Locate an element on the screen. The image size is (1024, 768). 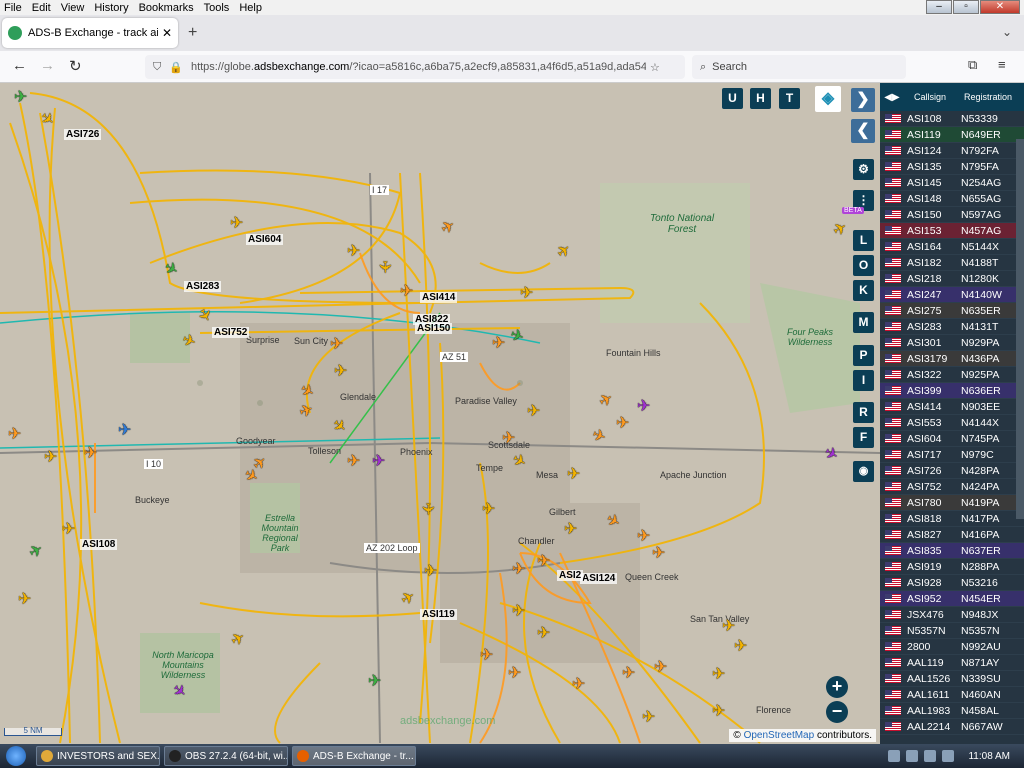
aircraft-row: ASI414 N903EE is located at coordinates (952, 407).